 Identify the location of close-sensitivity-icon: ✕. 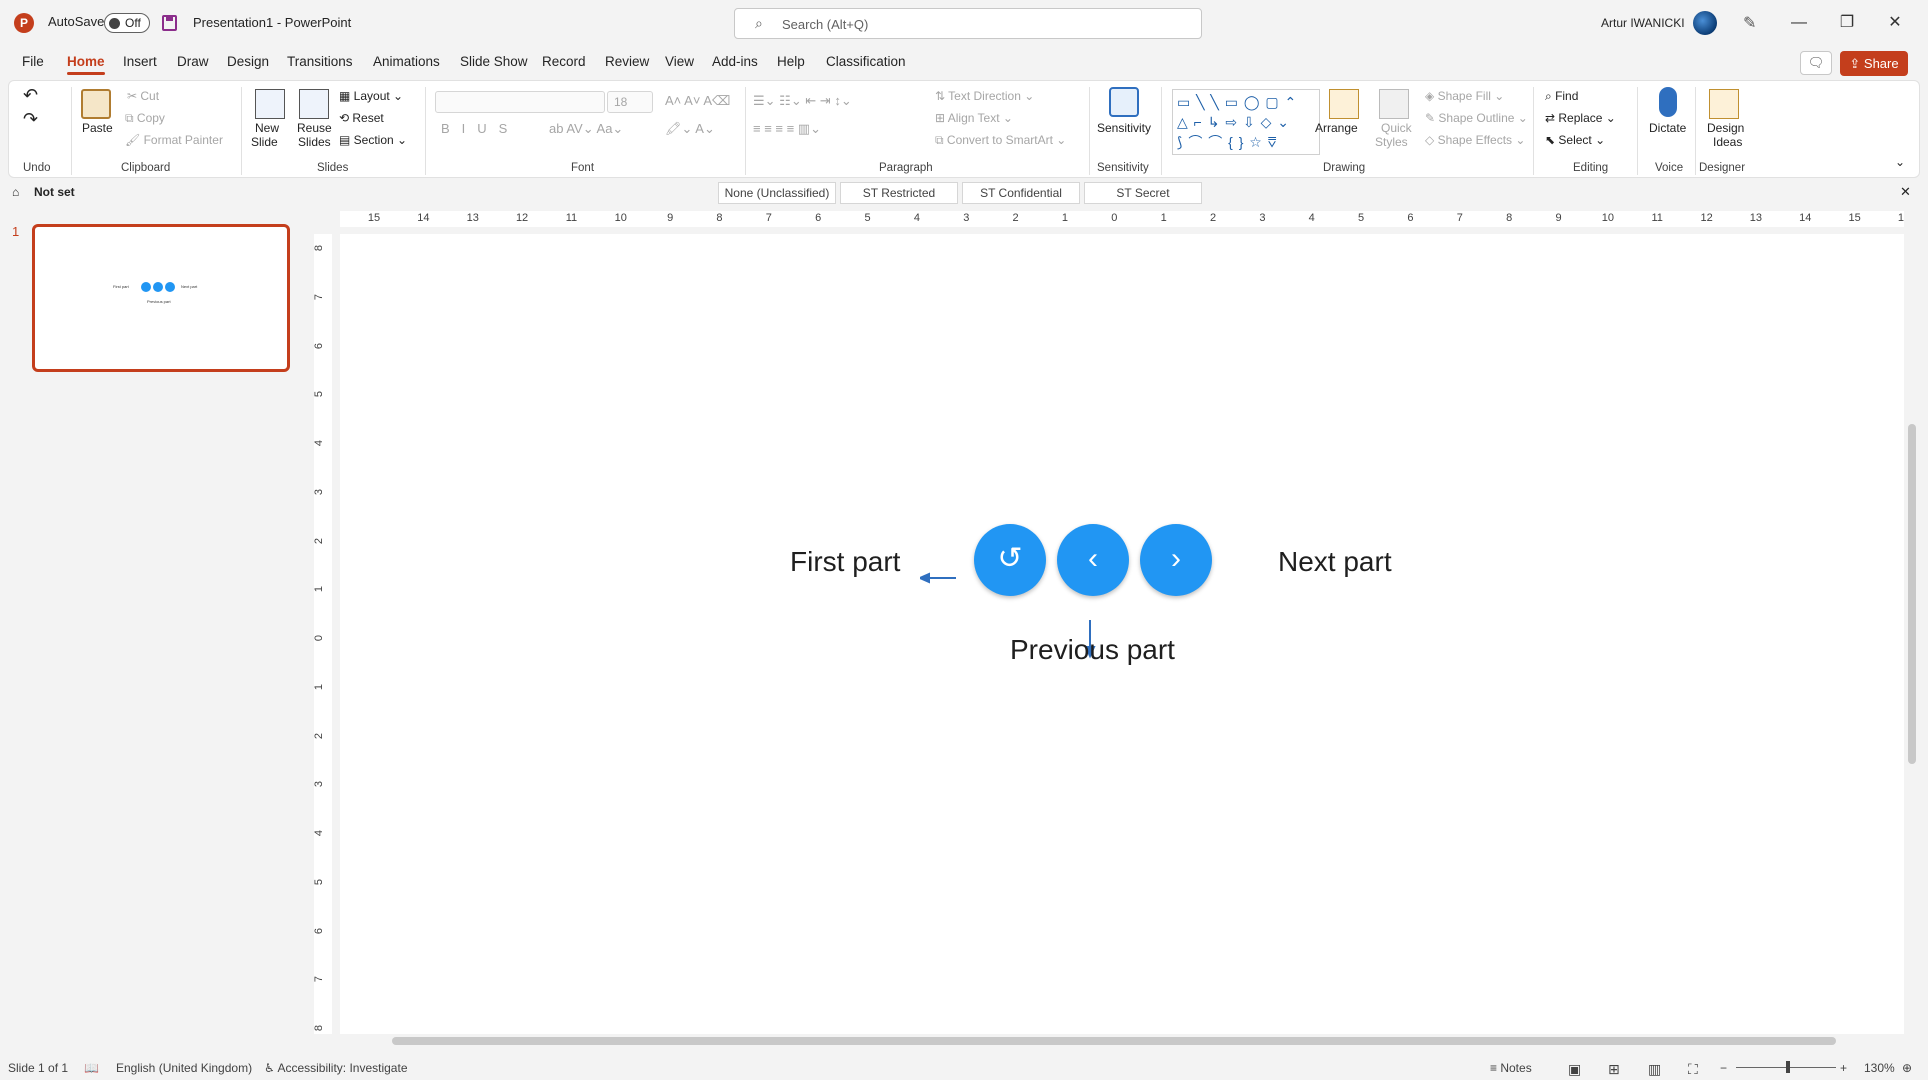
(1905, 192).